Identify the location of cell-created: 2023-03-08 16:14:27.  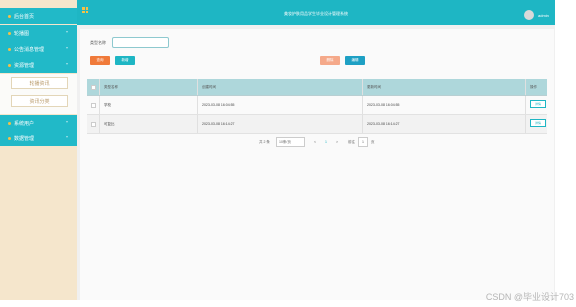
(218, 124).